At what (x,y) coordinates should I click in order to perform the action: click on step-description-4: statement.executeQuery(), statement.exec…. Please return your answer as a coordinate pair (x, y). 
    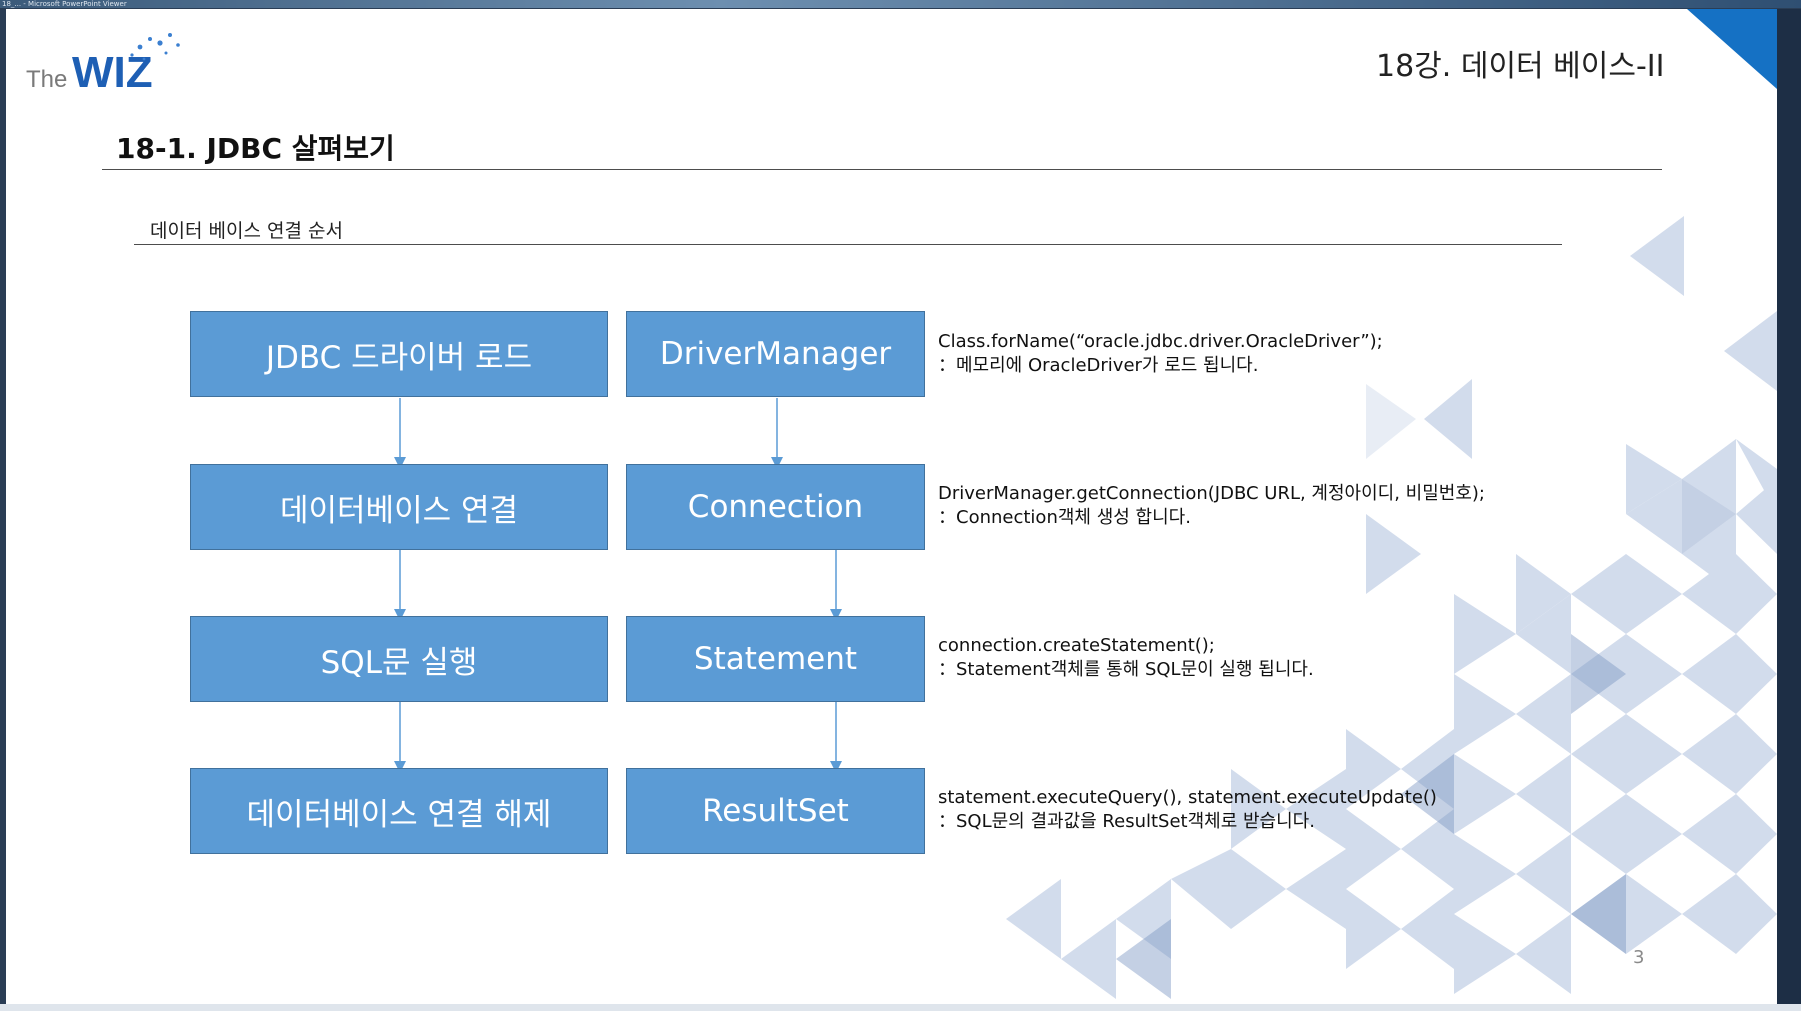
    Looking at the image, I should click on (1187, 810).